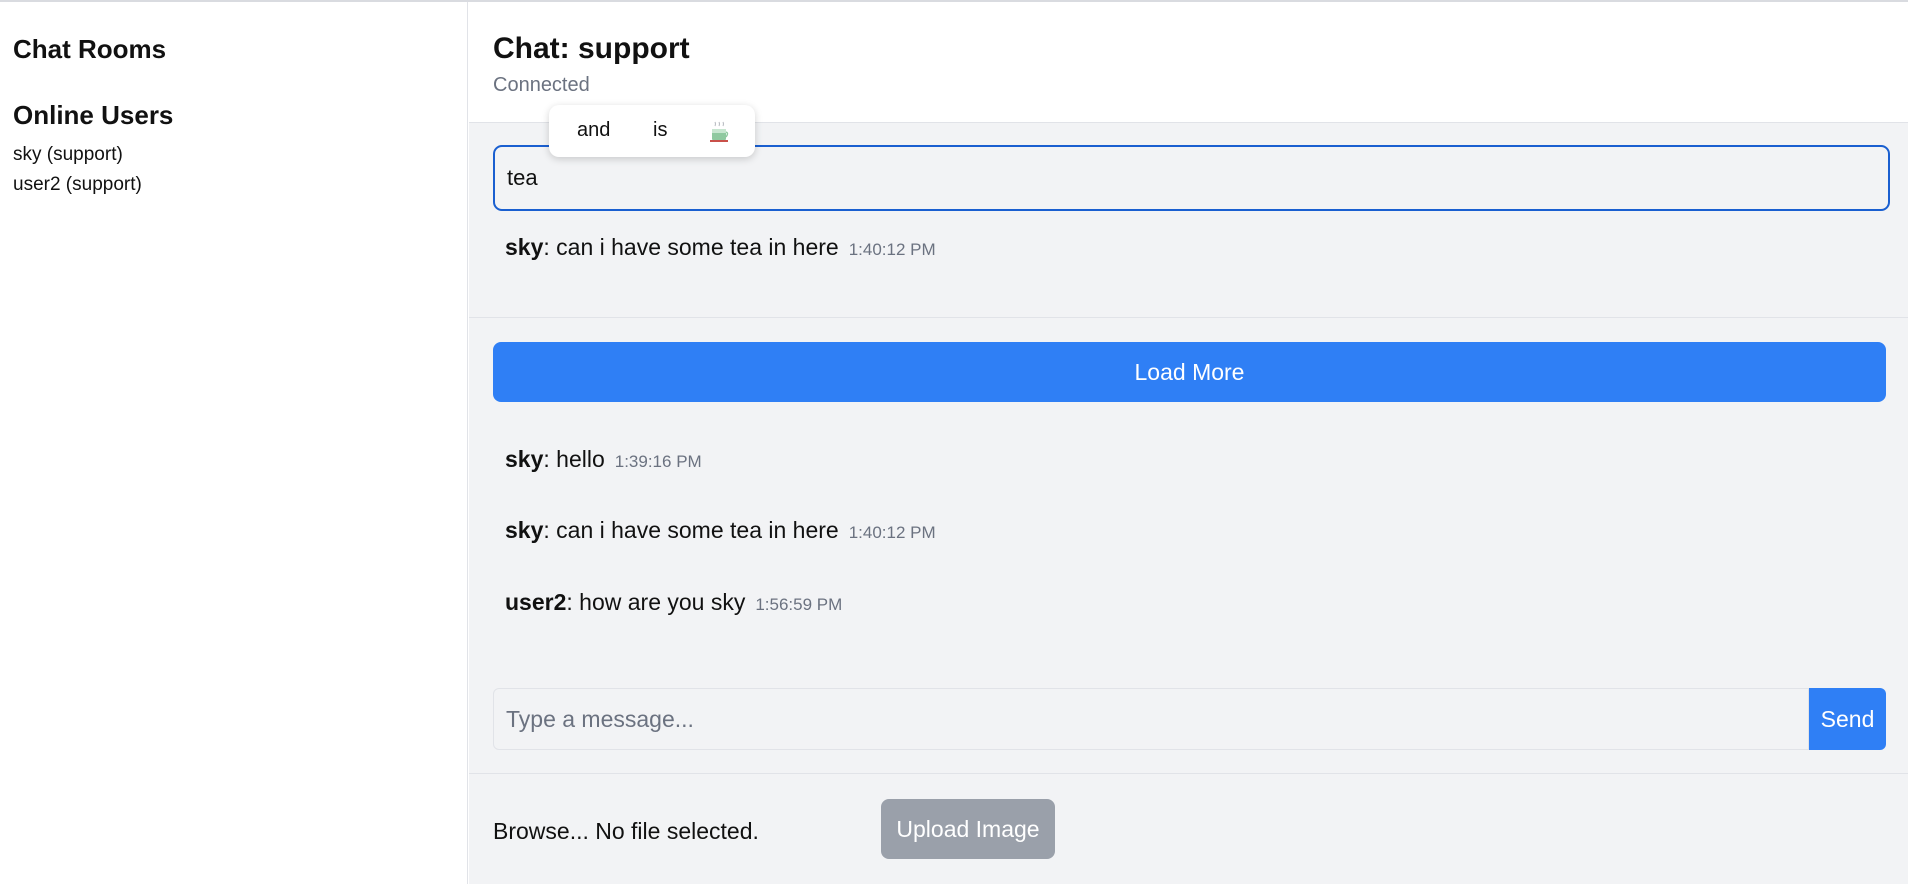 The height and width of the screenshot is (884, 1908). What do you see at coordinates (591, 48) in the screenshot?
I see `page-title: Chat: support` at bounding box center [591, 48].